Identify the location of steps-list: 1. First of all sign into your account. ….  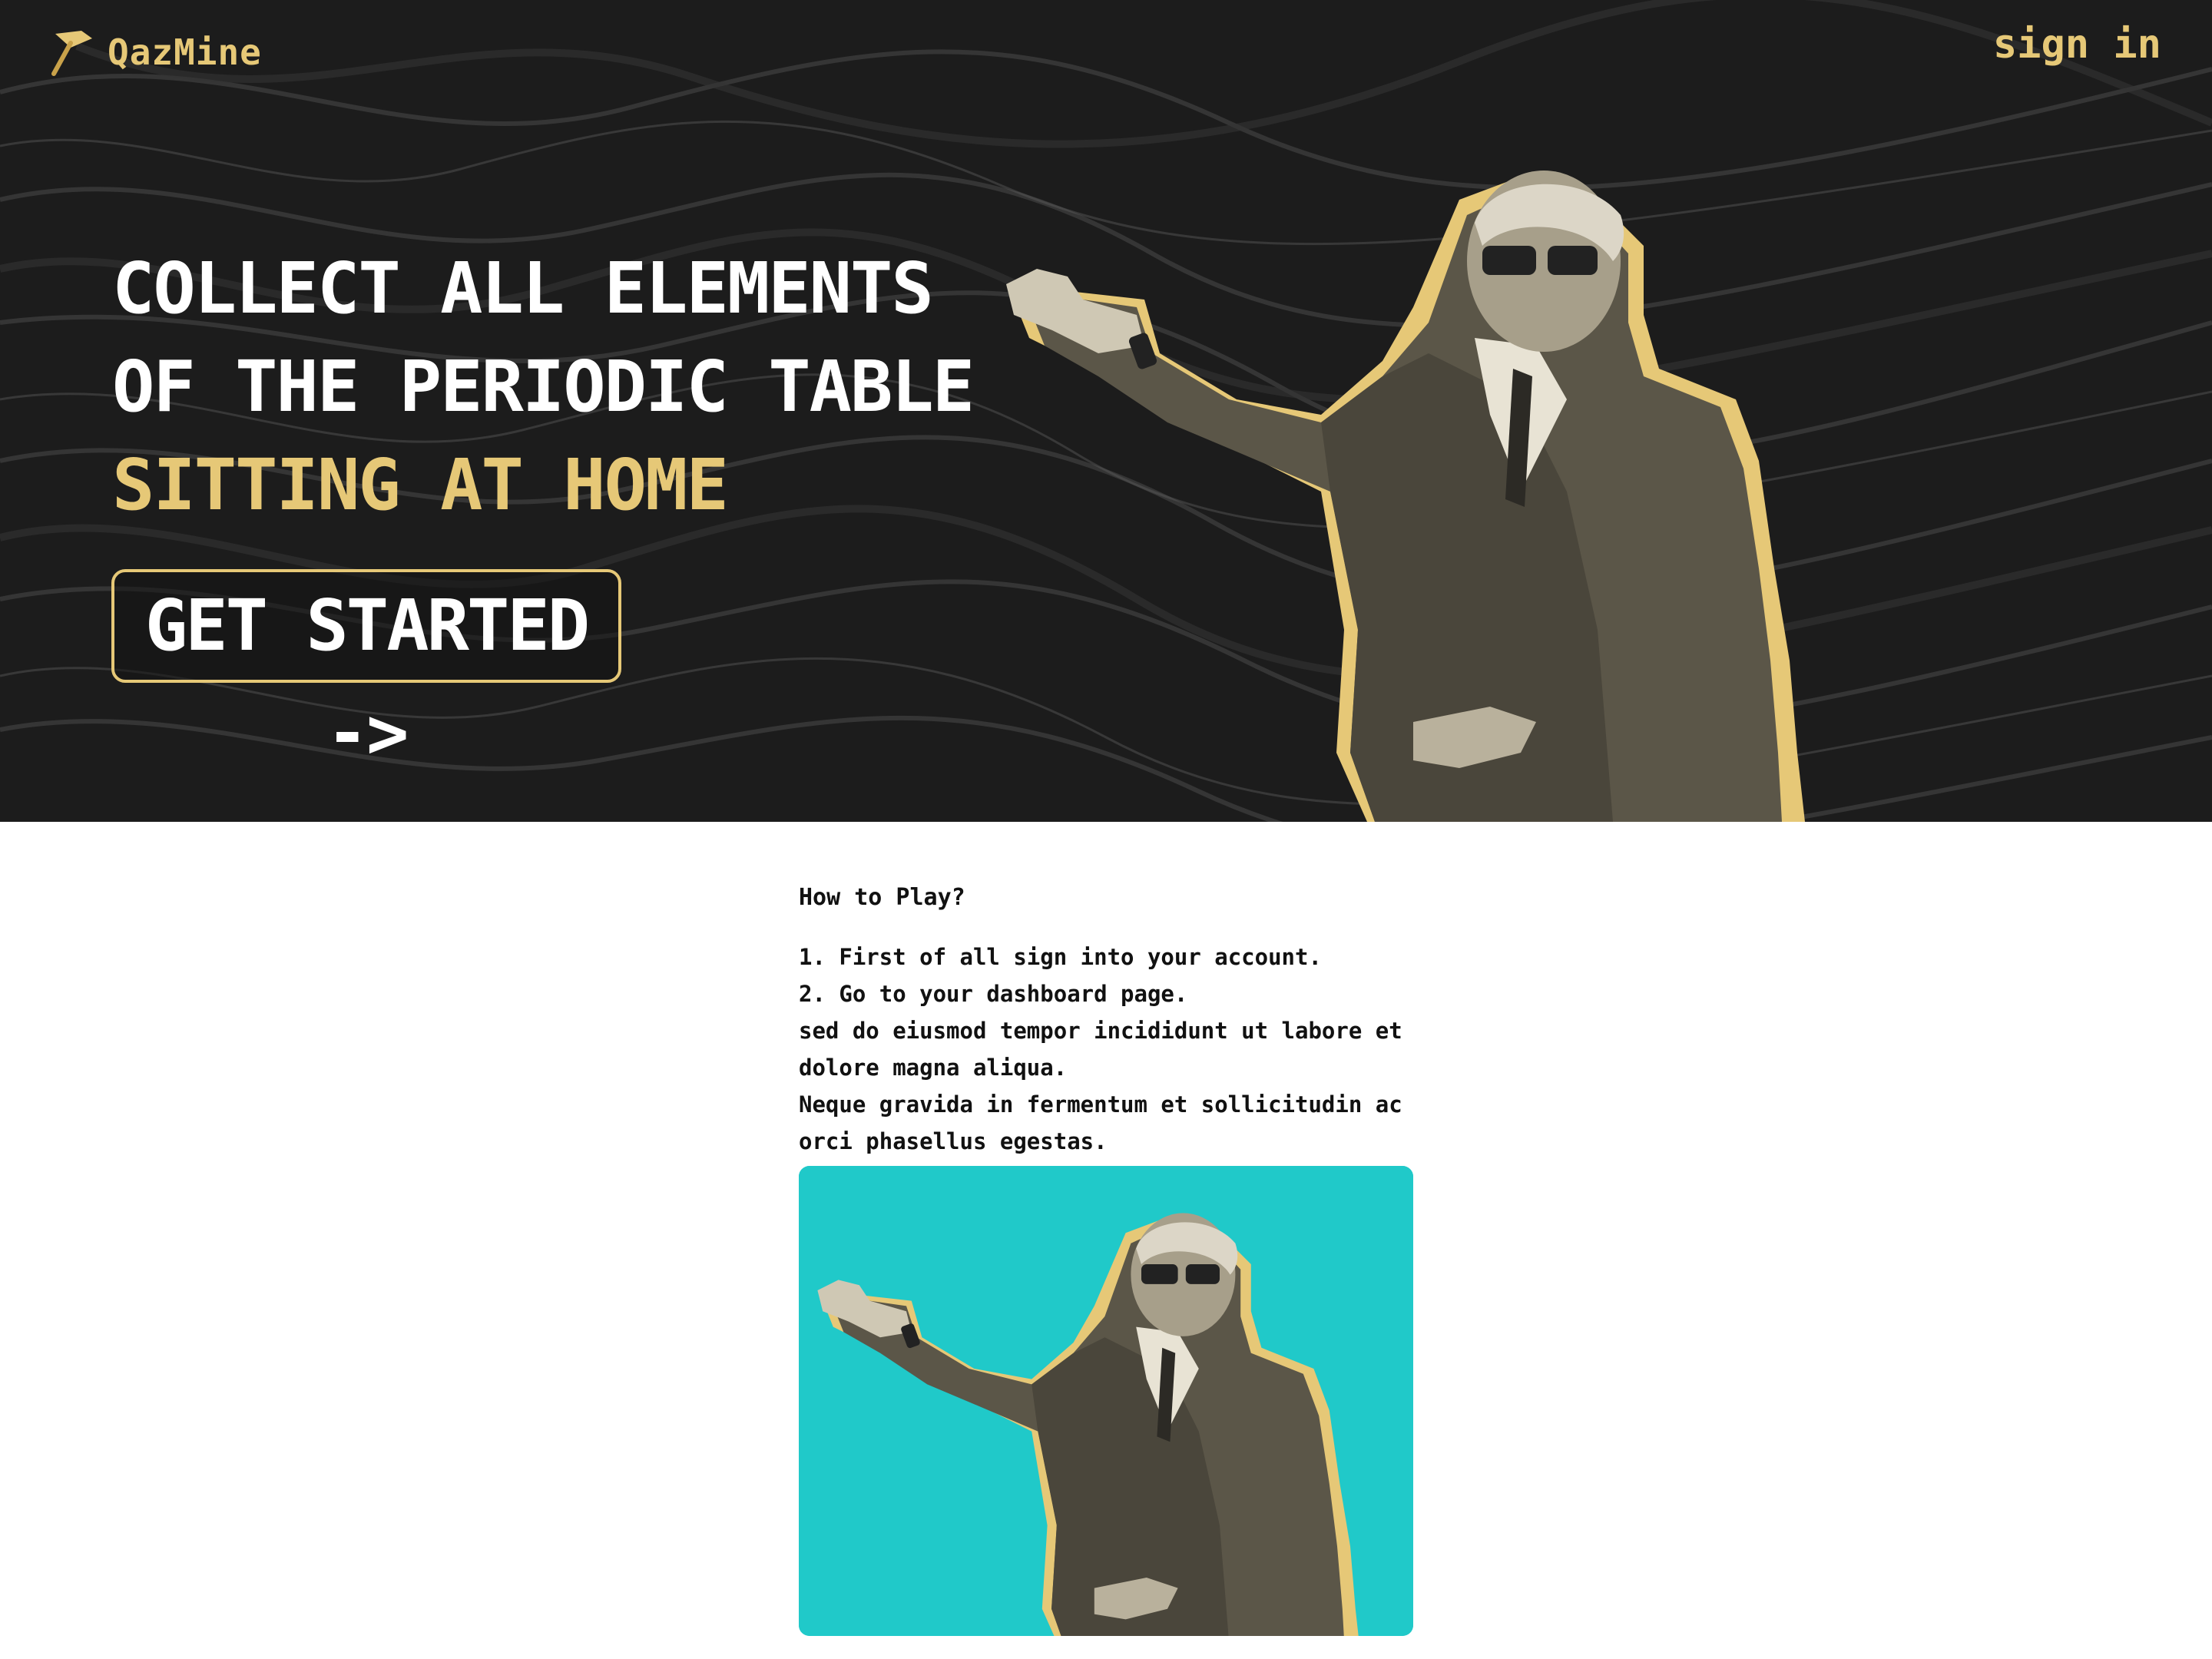
(1106, 1050).